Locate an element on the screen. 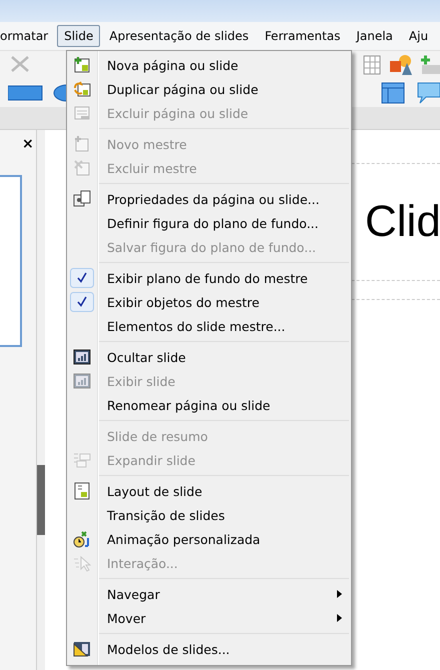  templates-icon is located at coordinates (82, 649).